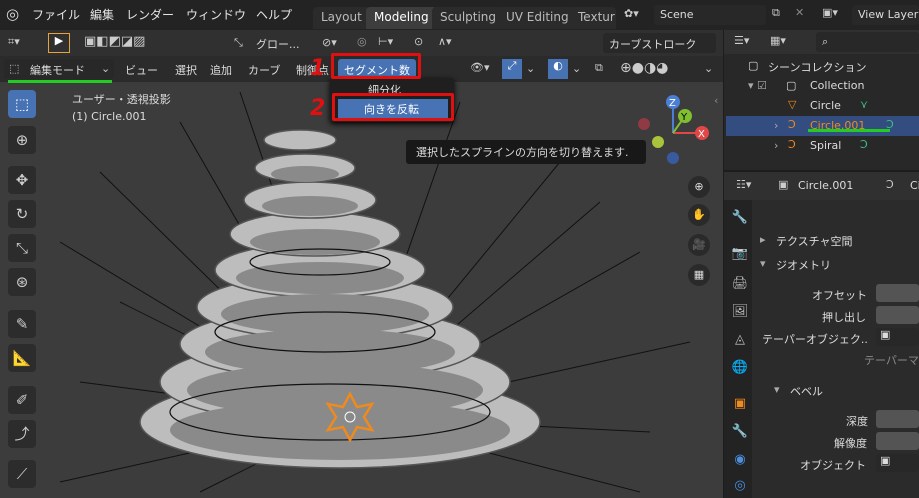 The image size is (919, 498). I want to click on navigation-gizmo: Z X Y, so click(675, 137).